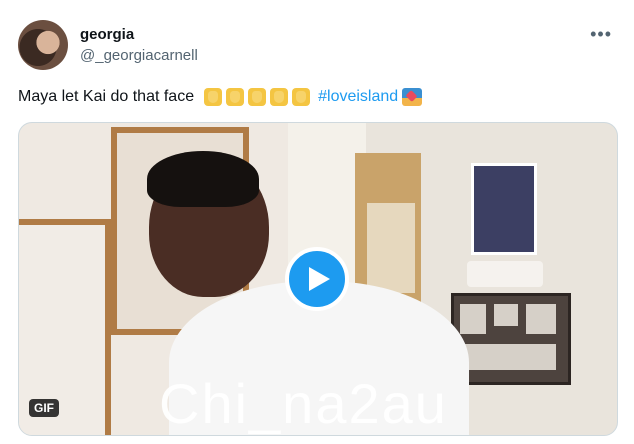  Describe the element at coordinates (203, 179) in the screenshot. I see `person-hair` at that location.